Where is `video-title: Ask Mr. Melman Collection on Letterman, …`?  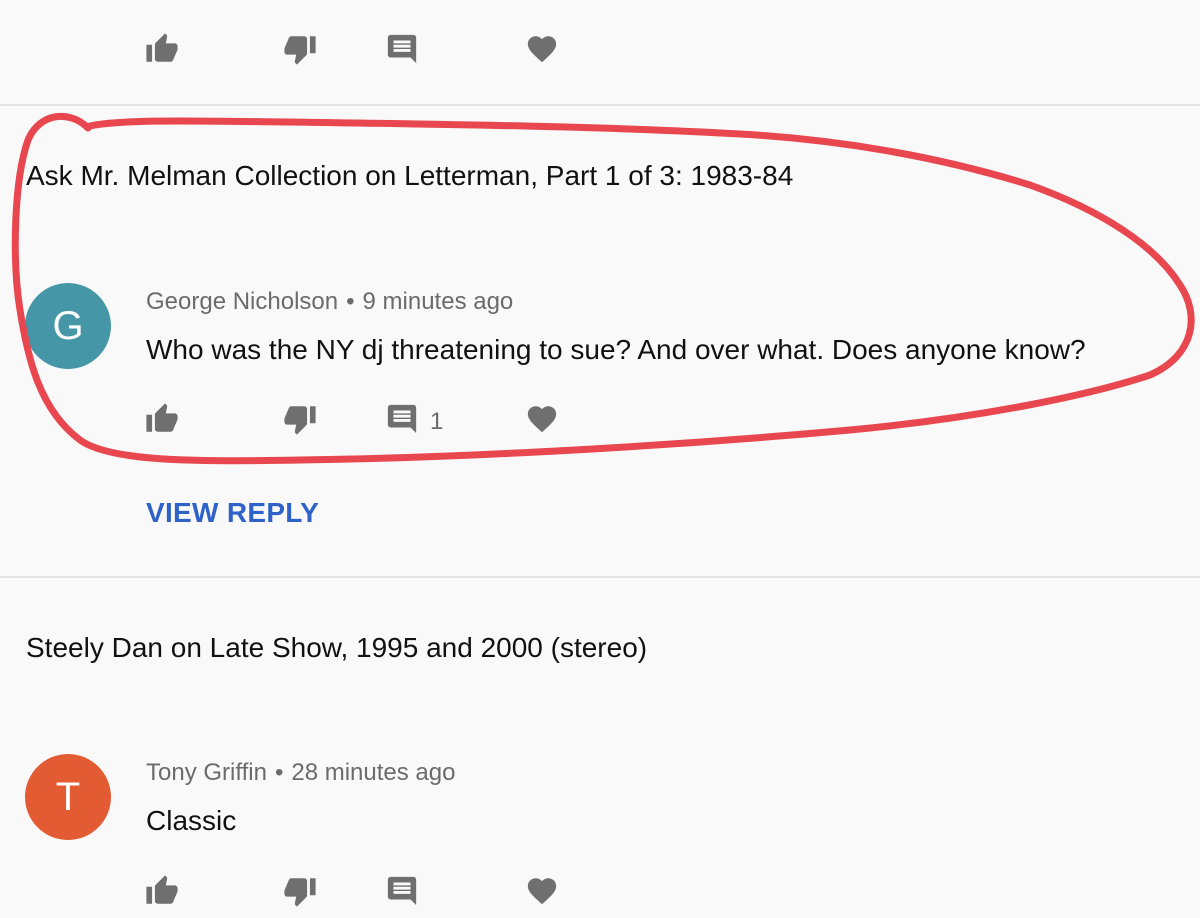 video-title: Ask Mr. Melman Collection on Letterman, … is located at coordinates (409, 176).